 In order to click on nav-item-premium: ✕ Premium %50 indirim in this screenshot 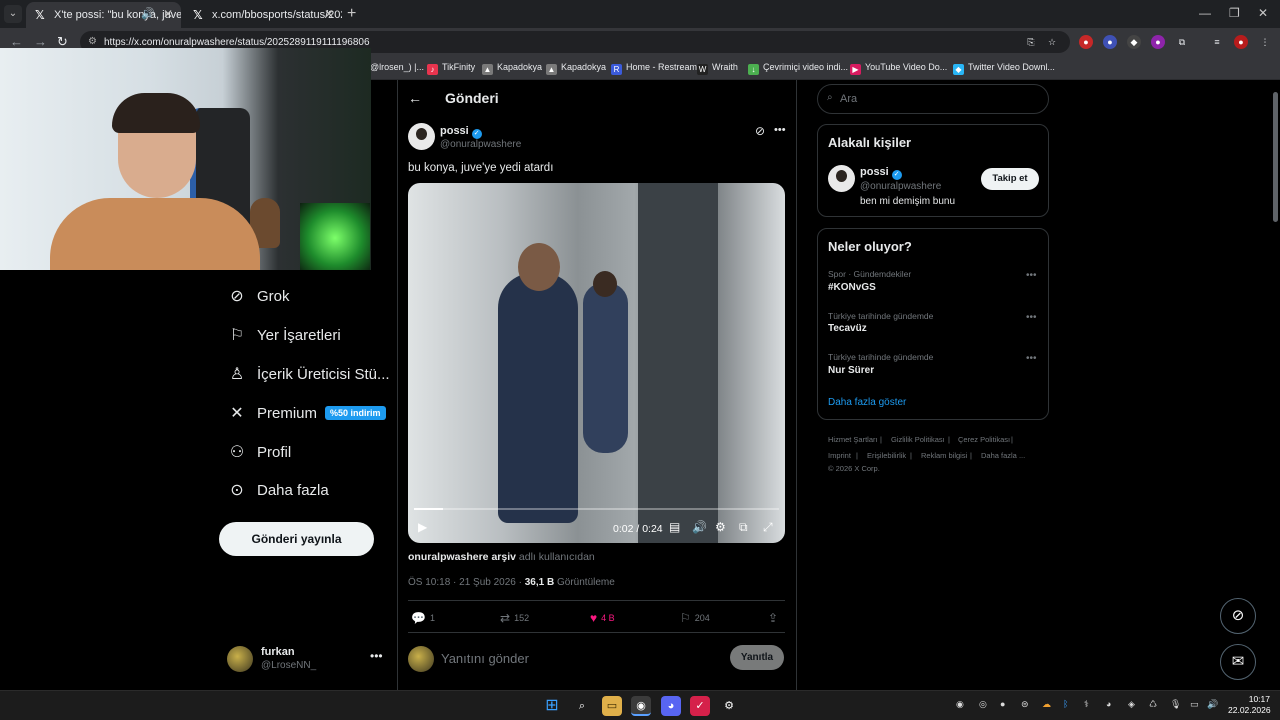, I will do `click(306, 417)`.